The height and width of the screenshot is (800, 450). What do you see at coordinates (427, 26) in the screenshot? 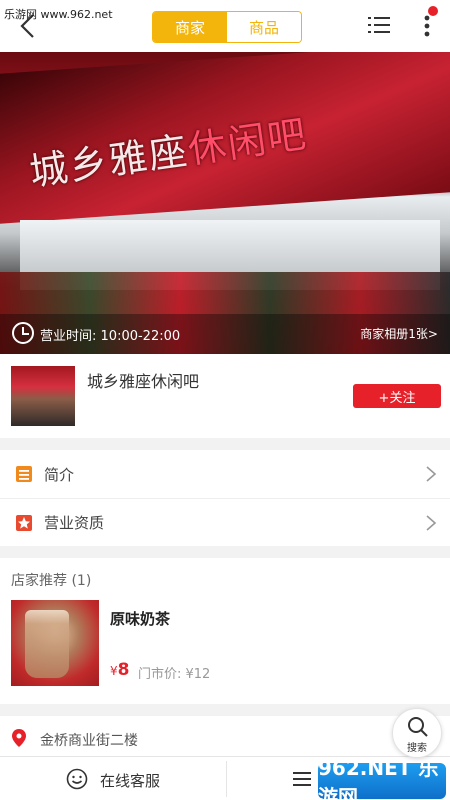
I see `more-vertical-icon` at bounding box center [427, 26].